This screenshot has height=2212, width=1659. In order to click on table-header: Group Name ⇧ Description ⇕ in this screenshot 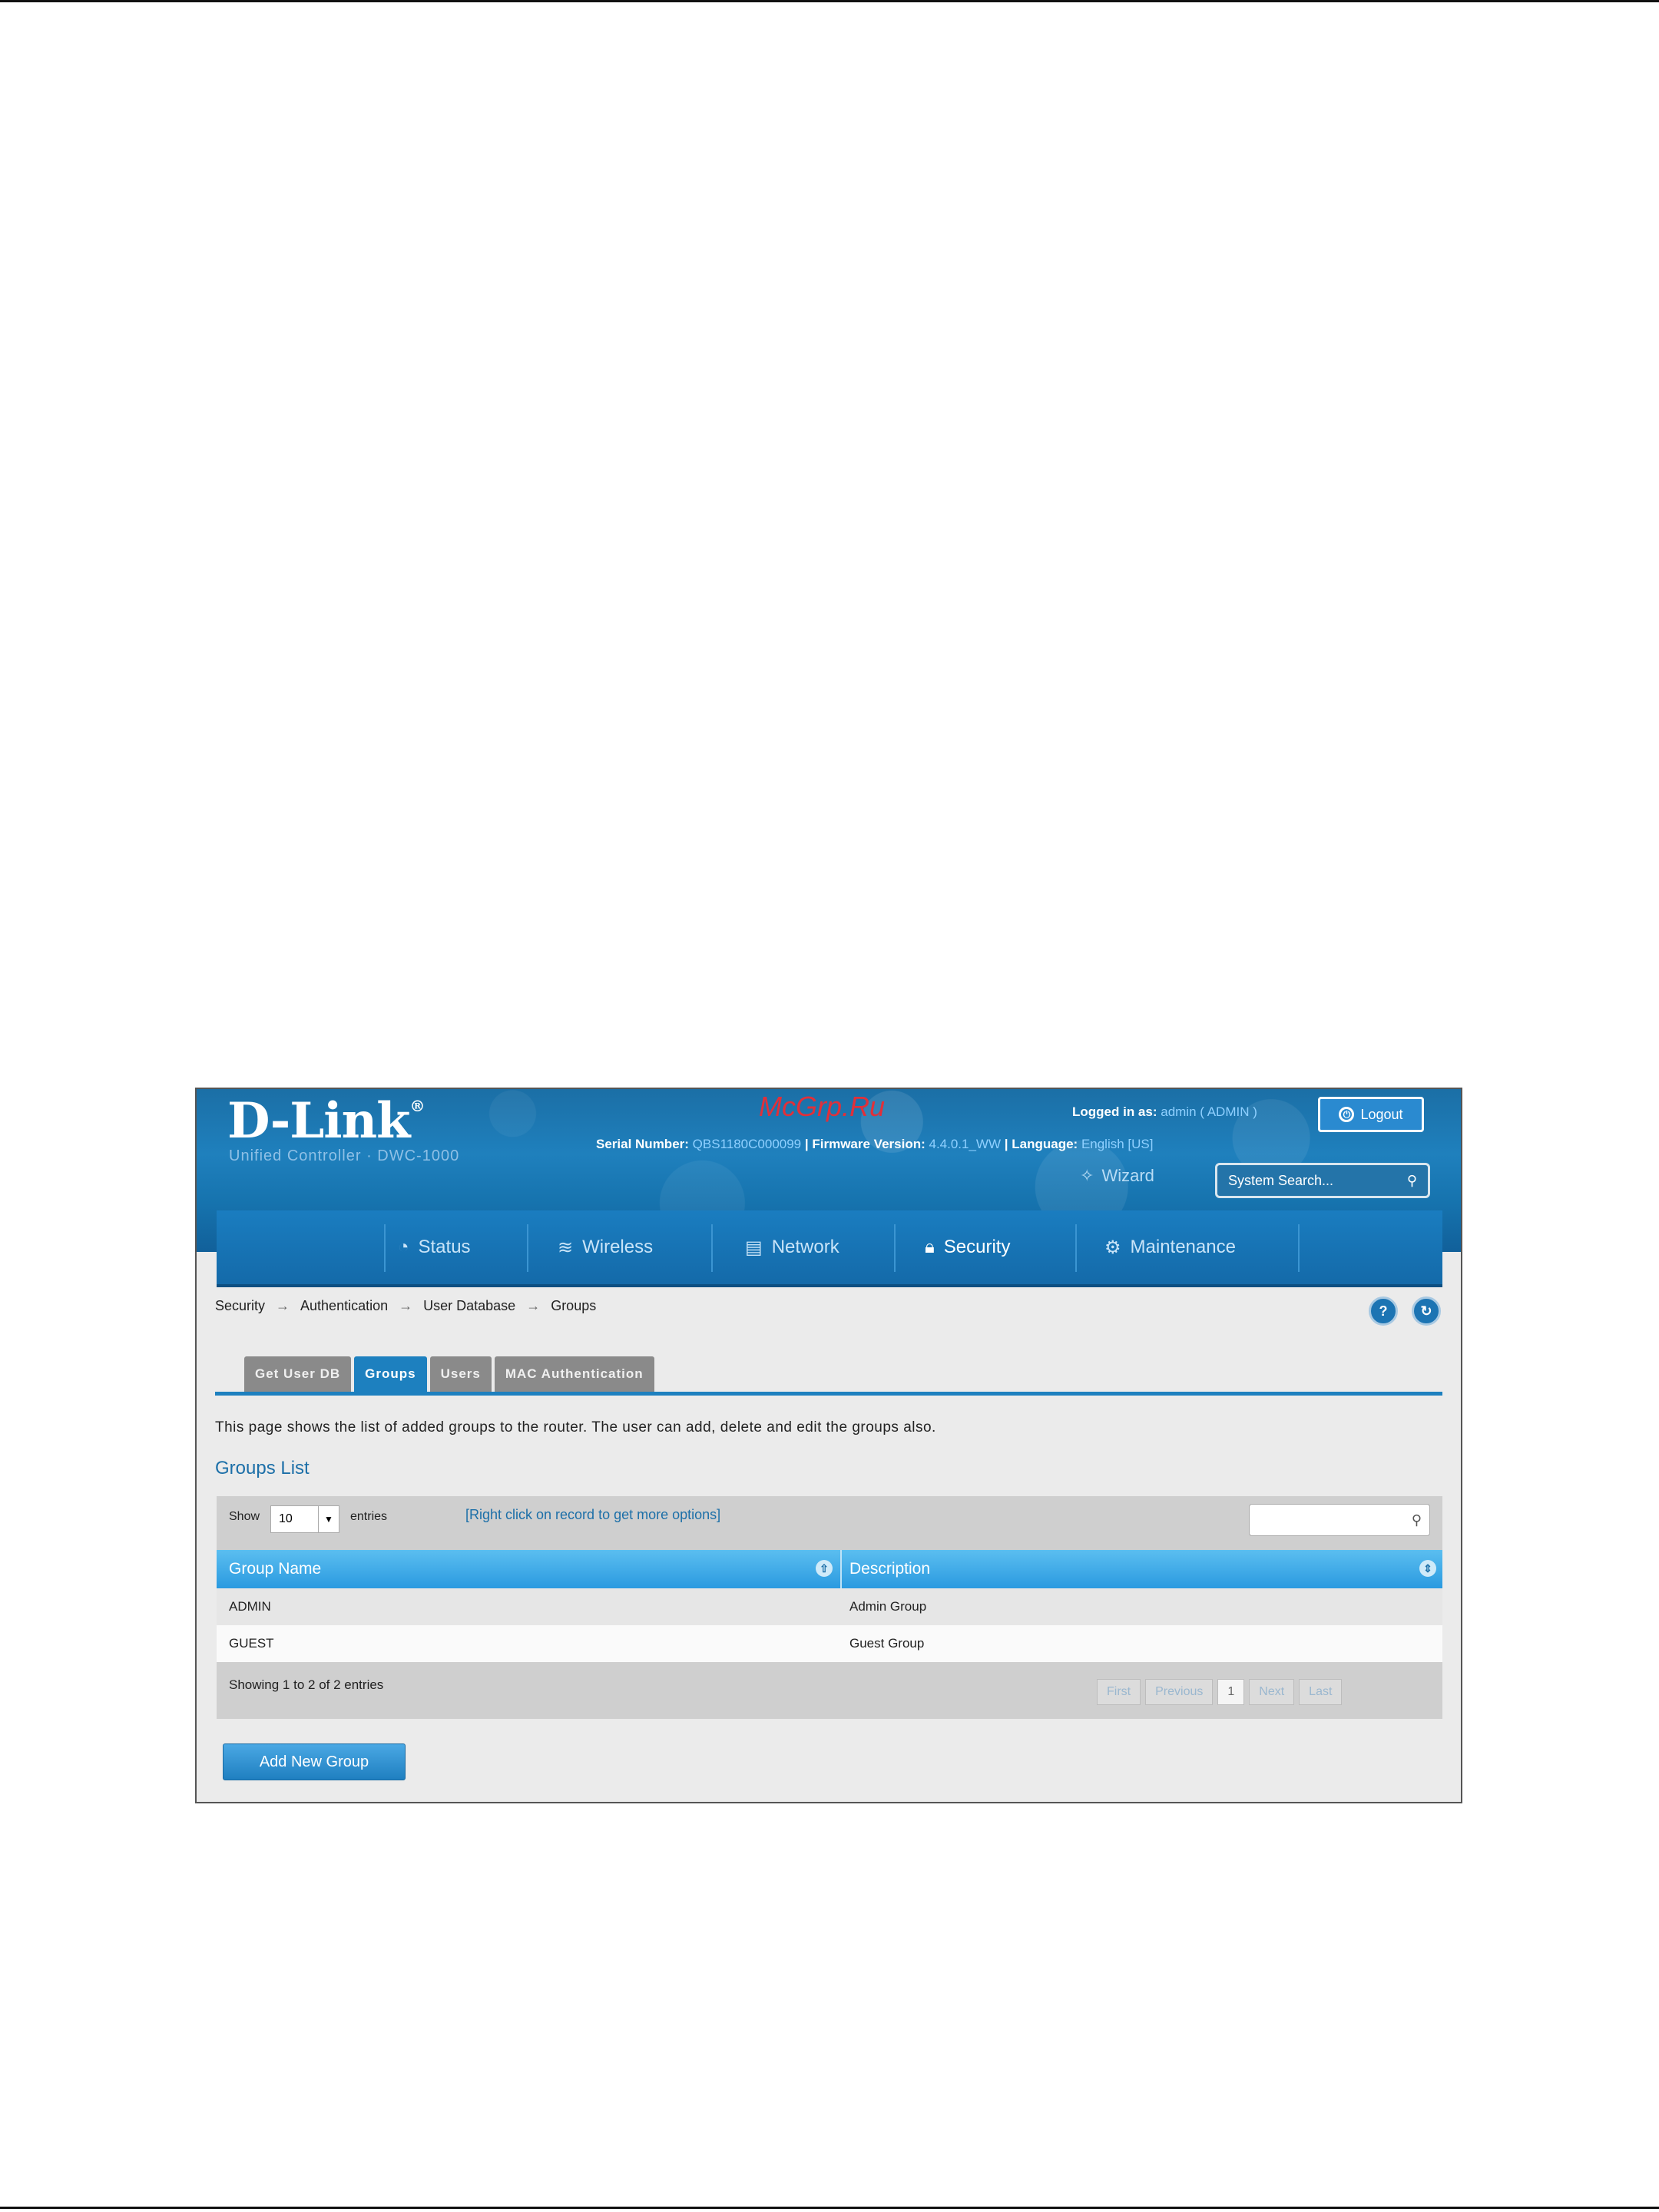, I will do `click(829, 1569)`.